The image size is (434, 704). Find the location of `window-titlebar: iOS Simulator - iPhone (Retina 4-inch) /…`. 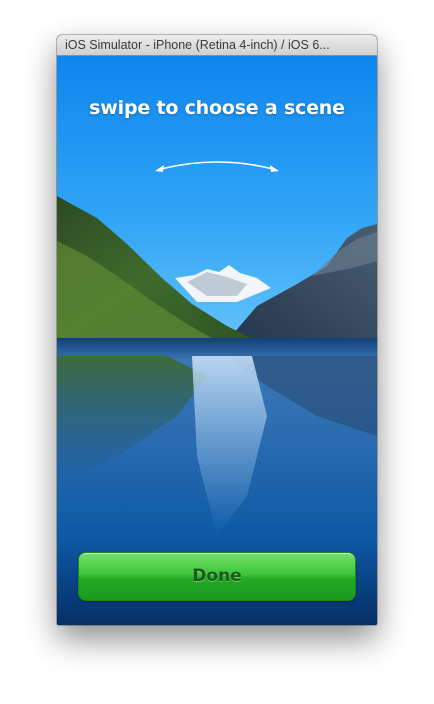

window-titlebar: iOS Simulator - iPhone (Retina 4-inch) /… is located at coordinates (217, 45).